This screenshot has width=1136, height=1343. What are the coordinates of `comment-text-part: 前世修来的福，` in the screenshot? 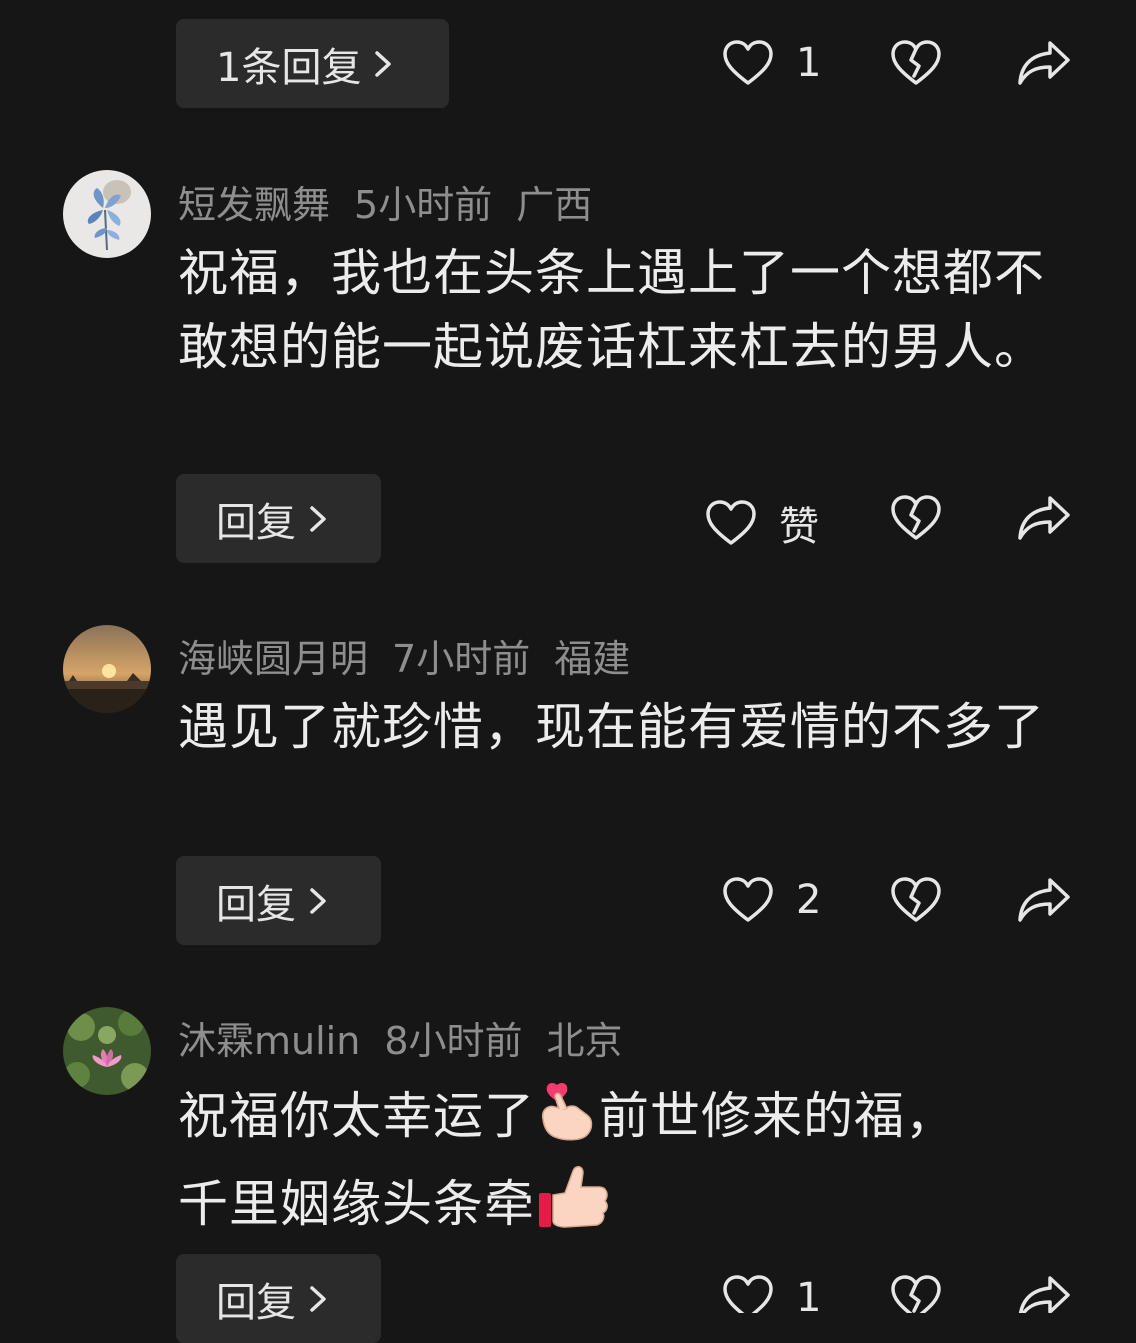 It's located at (777, 1116).